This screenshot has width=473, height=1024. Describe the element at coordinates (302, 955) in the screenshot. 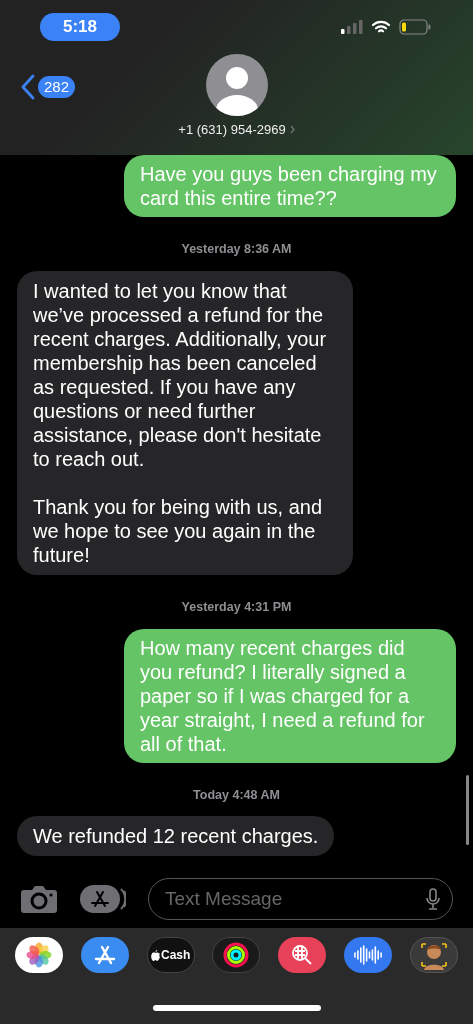

I see `image-search-icon` at that location.